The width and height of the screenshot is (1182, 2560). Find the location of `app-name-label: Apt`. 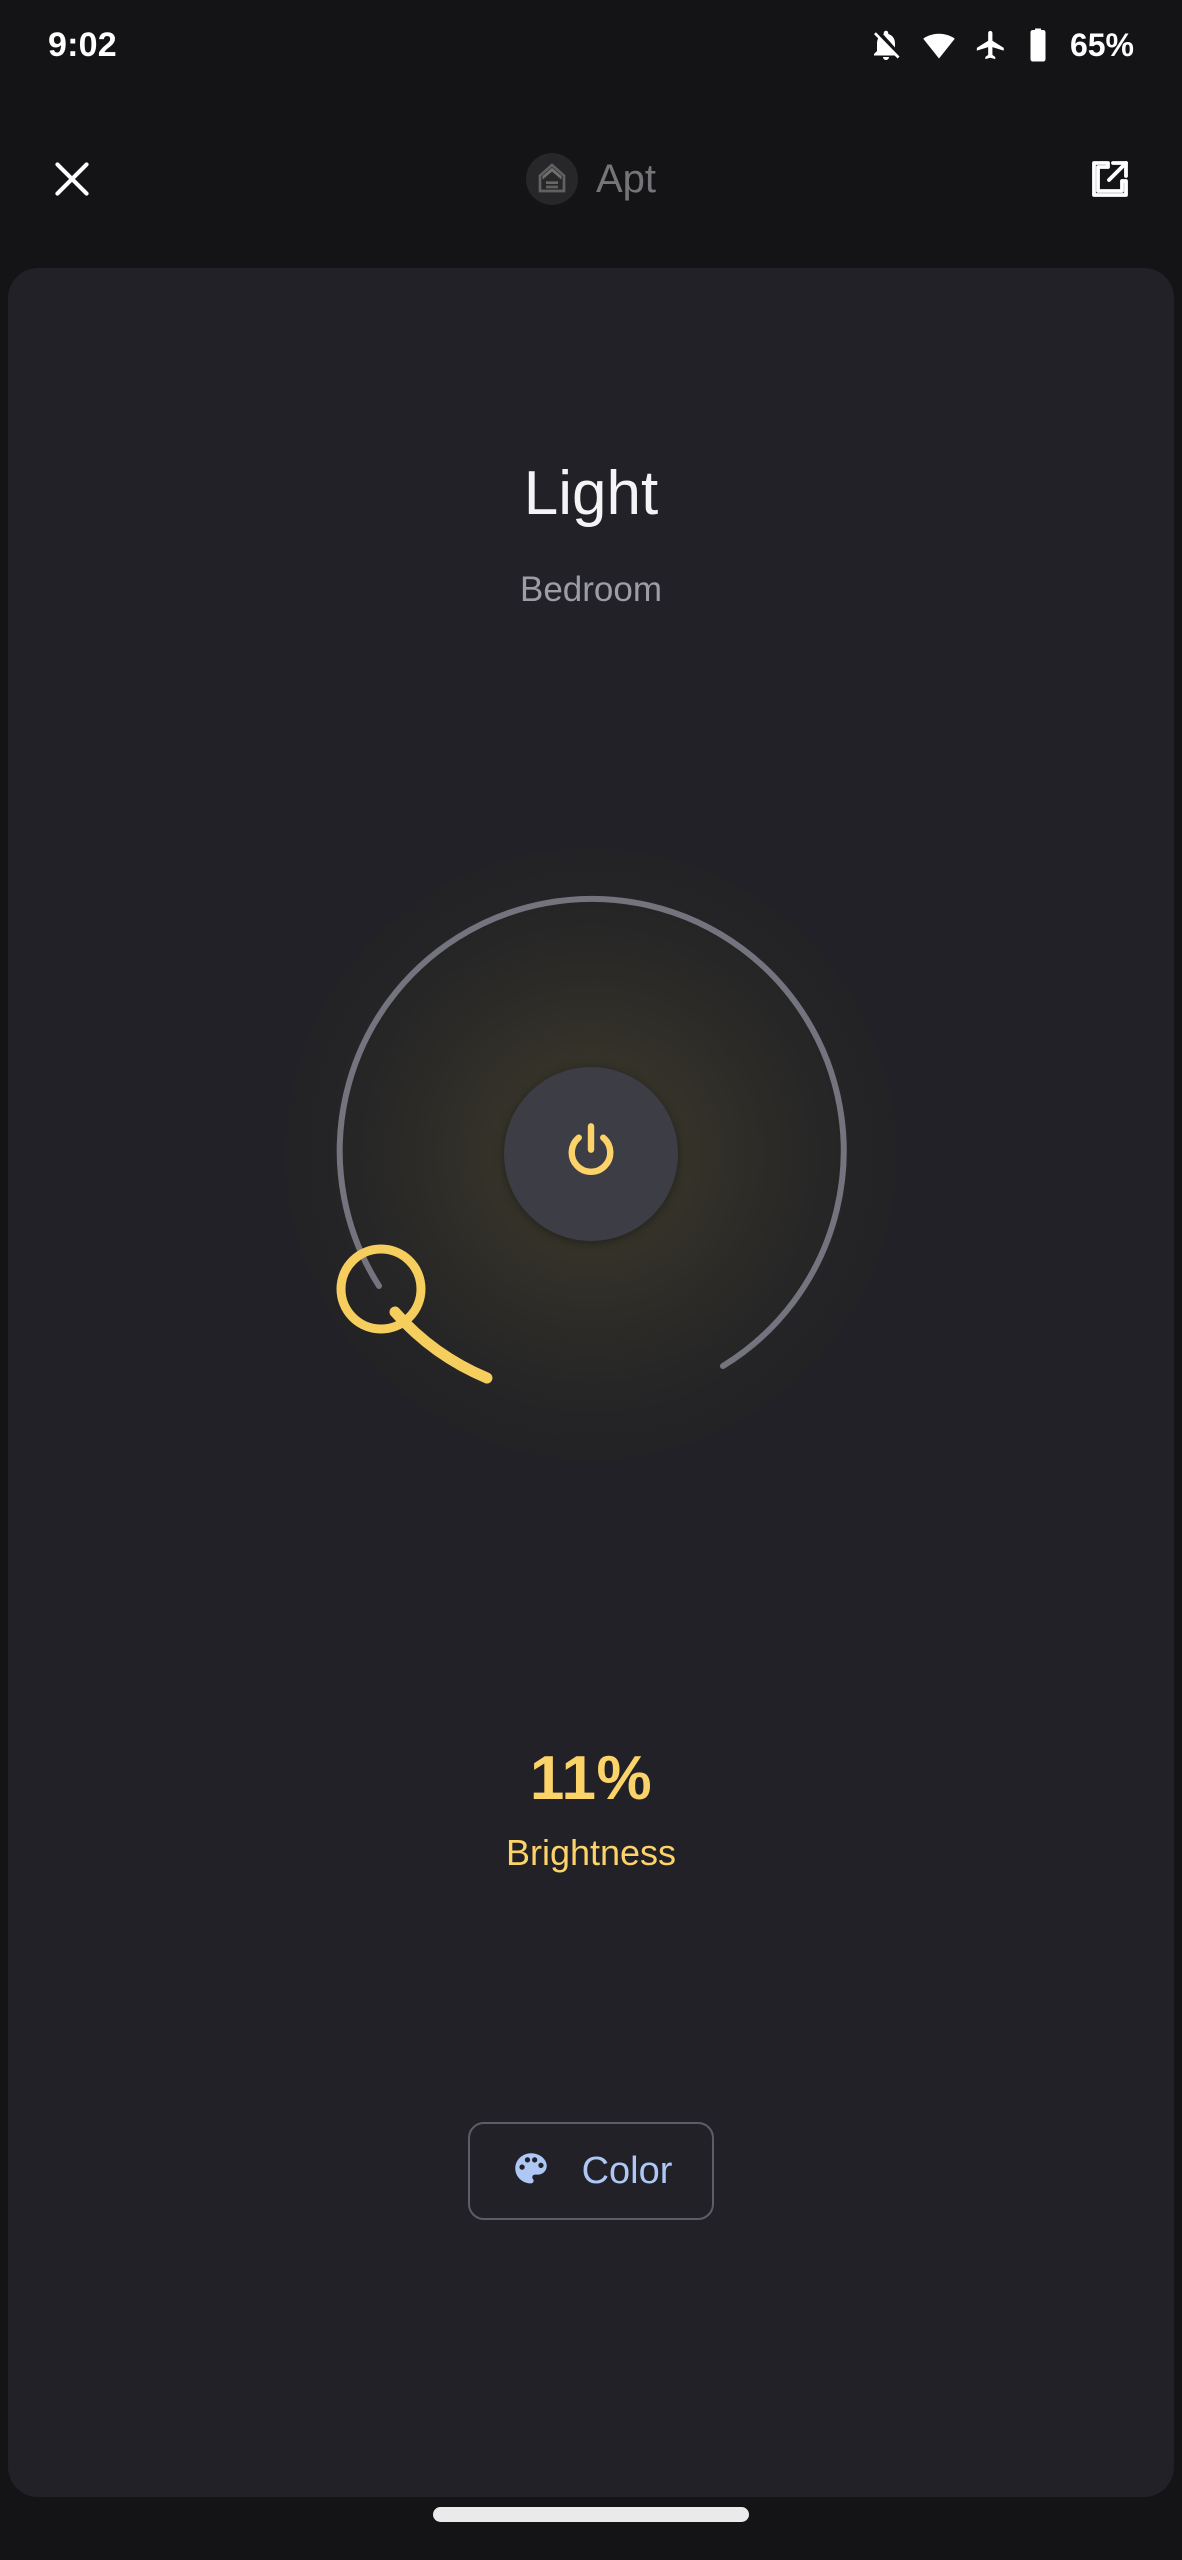

app-name-label: Apt is located at coordinates (626, 178).